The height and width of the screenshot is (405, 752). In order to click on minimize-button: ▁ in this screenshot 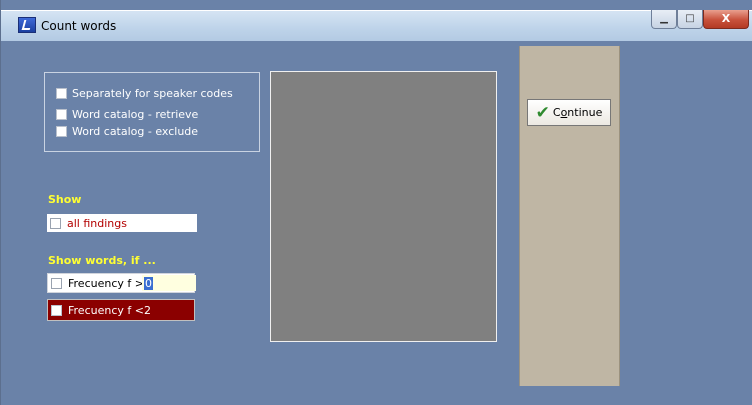, I will do `click(664, 19)`.